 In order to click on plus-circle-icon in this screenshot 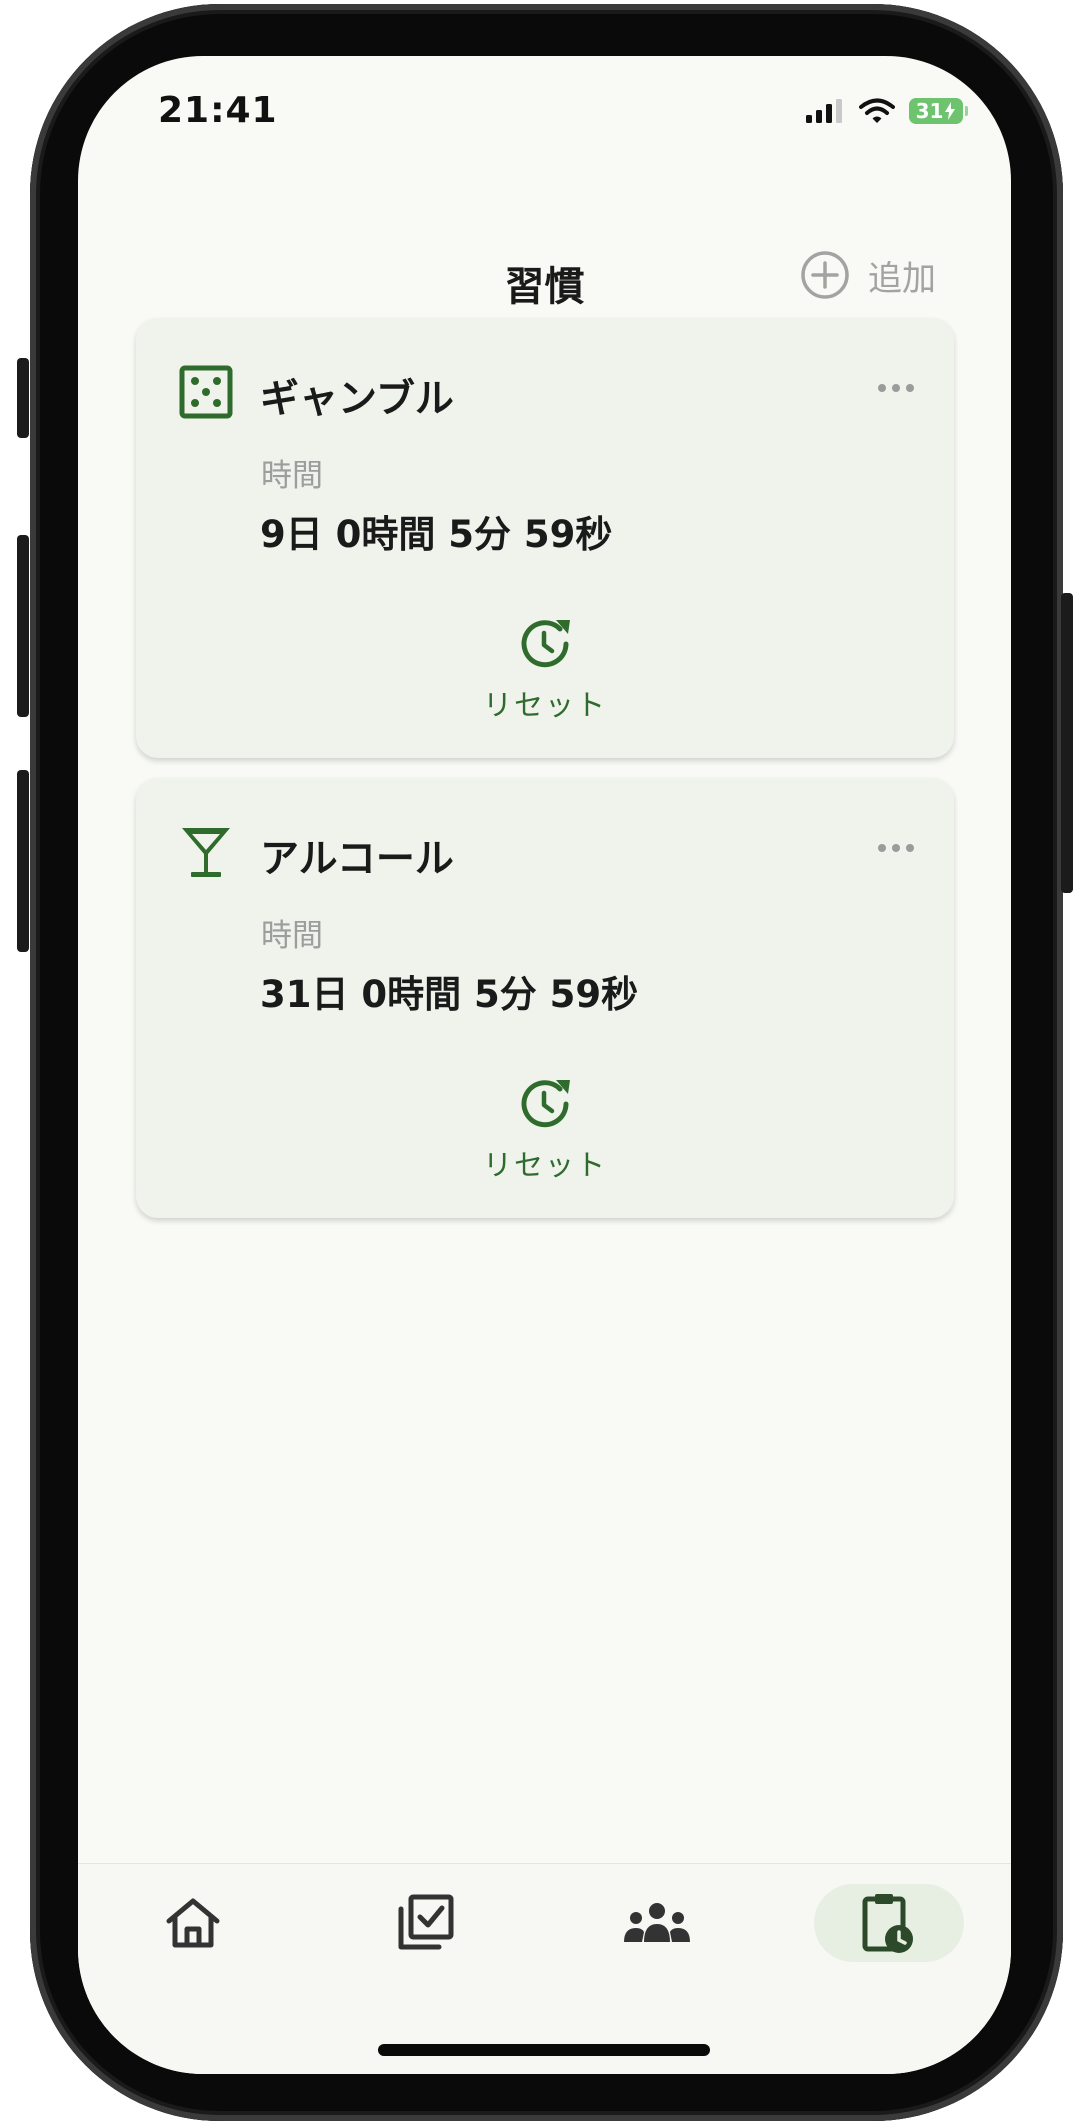, I will do `click(825, 275)`.